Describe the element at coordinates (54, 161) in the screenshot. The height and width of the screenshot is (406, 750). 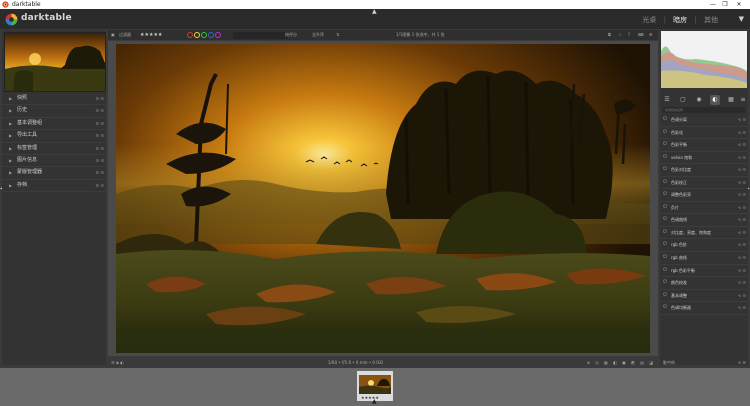
I see `left-module-image-info: ▶ 图片信息 ⚙ ☰` at that location.